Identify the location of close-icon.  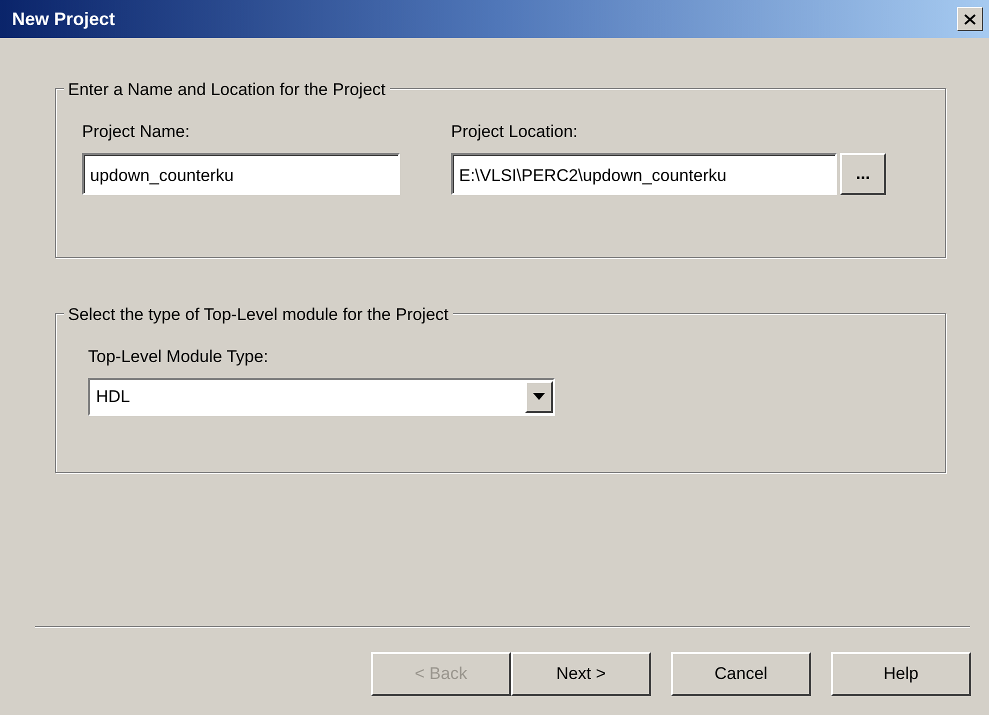
(970, 19).